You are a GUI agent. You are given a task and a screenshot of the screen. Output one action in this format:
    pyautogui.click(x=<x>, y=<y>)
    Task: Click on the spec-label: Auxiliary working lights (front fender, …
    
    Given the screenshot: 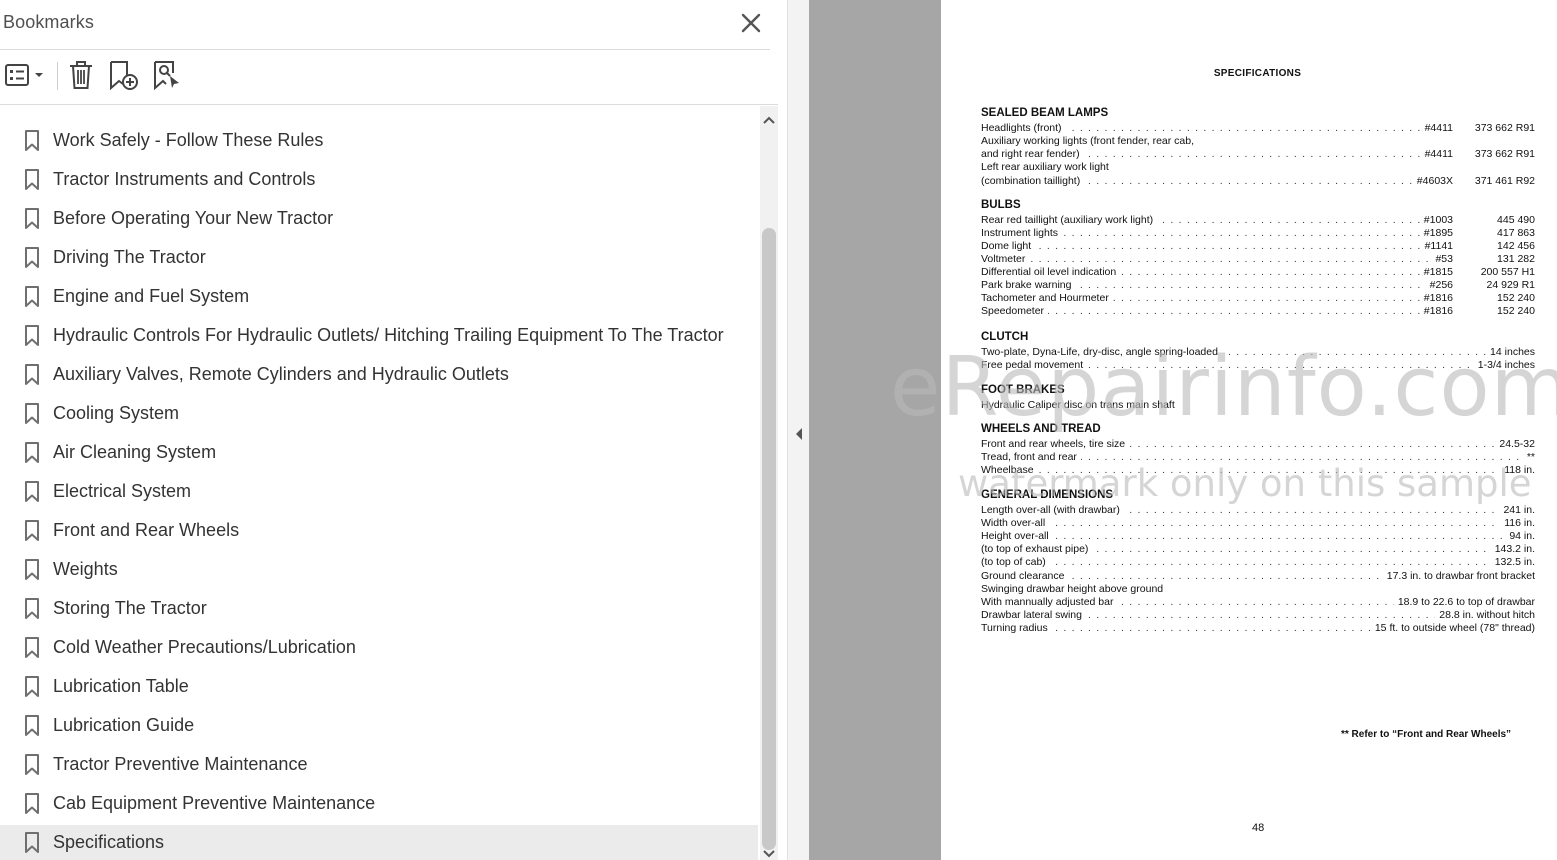 What is the action you would take?
    pyautogui.click(x=1090, y=141)
    